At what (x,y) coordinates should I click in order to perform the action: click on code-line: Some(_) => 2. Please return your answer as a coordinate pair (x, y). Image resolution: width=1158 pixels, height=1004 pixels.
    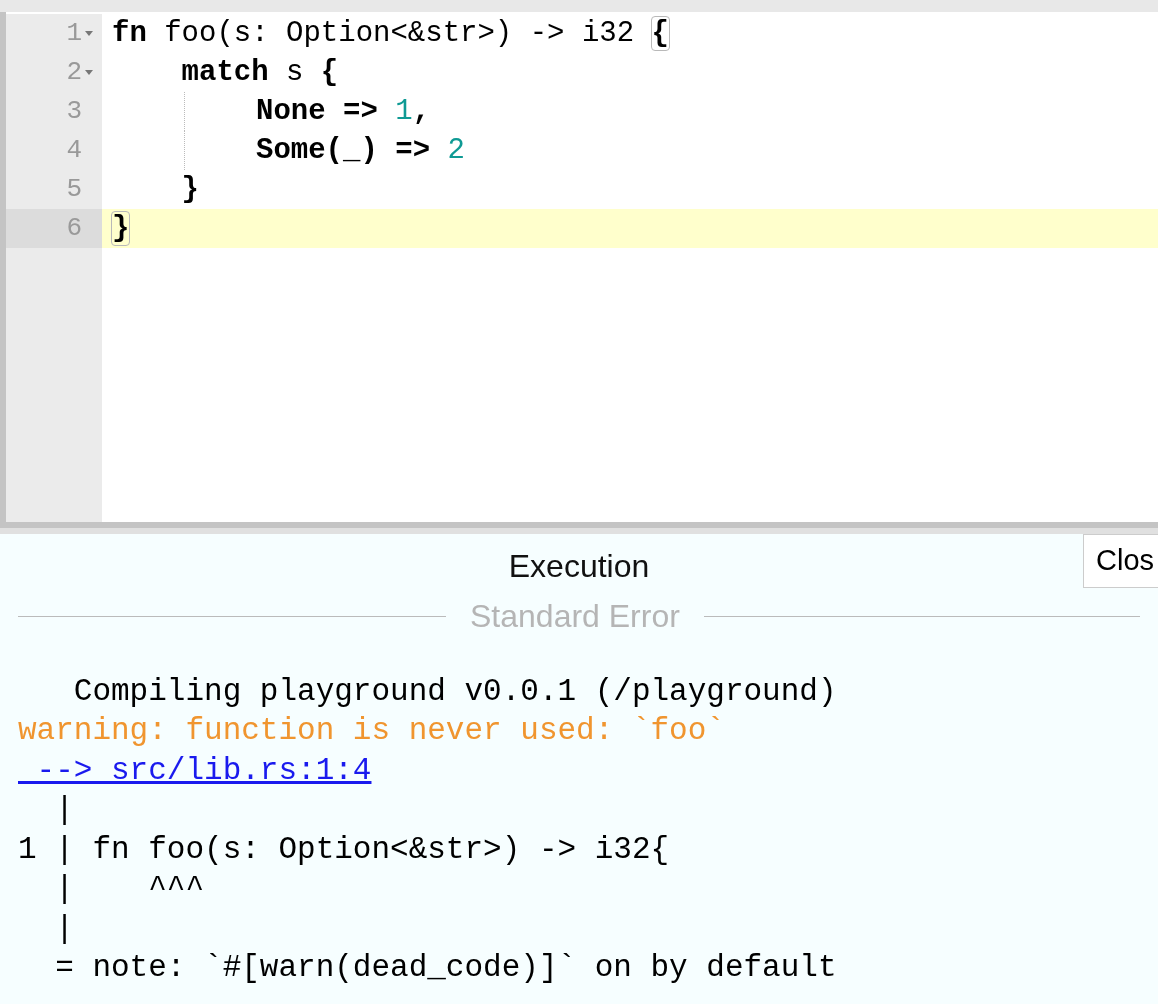
    Looking at the image, I should click on (360, 150).